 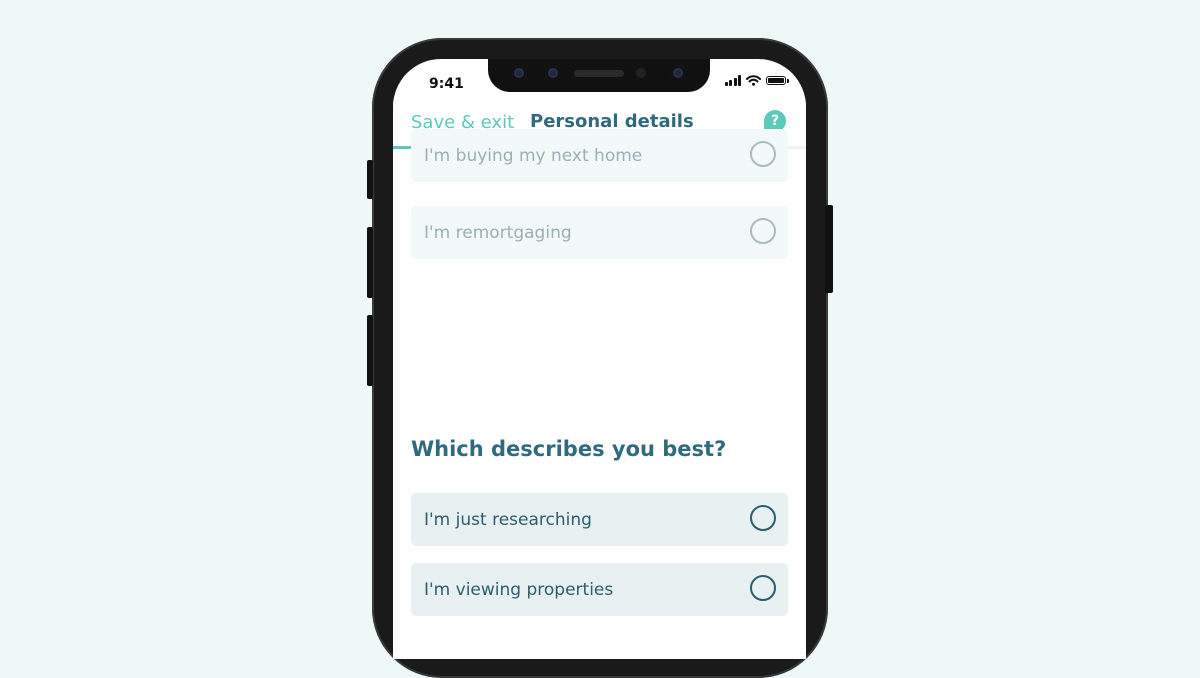 I want to click on mute-switch, so click(x=370, y=179).